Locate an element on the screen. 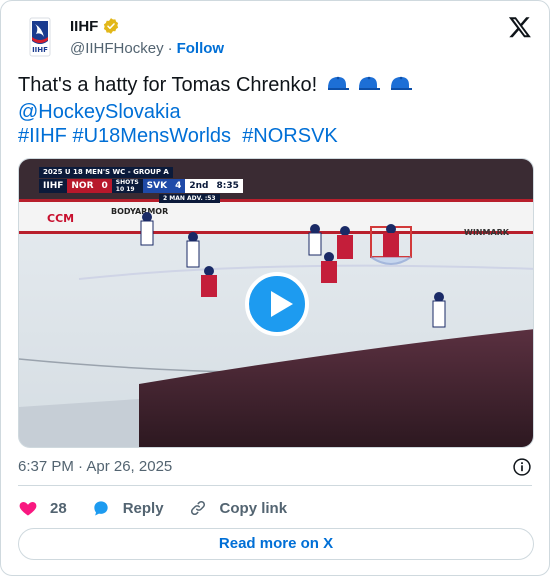  author-name: IIHF is located at coordinates (84, 26).